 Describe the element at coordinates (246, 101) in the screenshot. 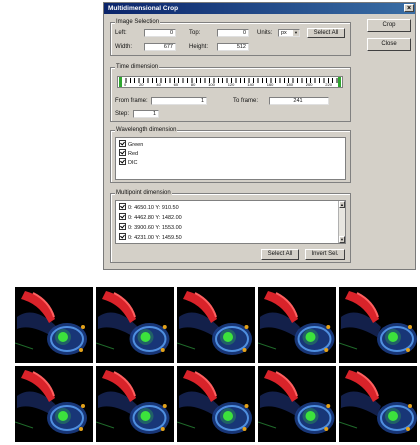

I see `to-frame-label: To frame:` at that location.